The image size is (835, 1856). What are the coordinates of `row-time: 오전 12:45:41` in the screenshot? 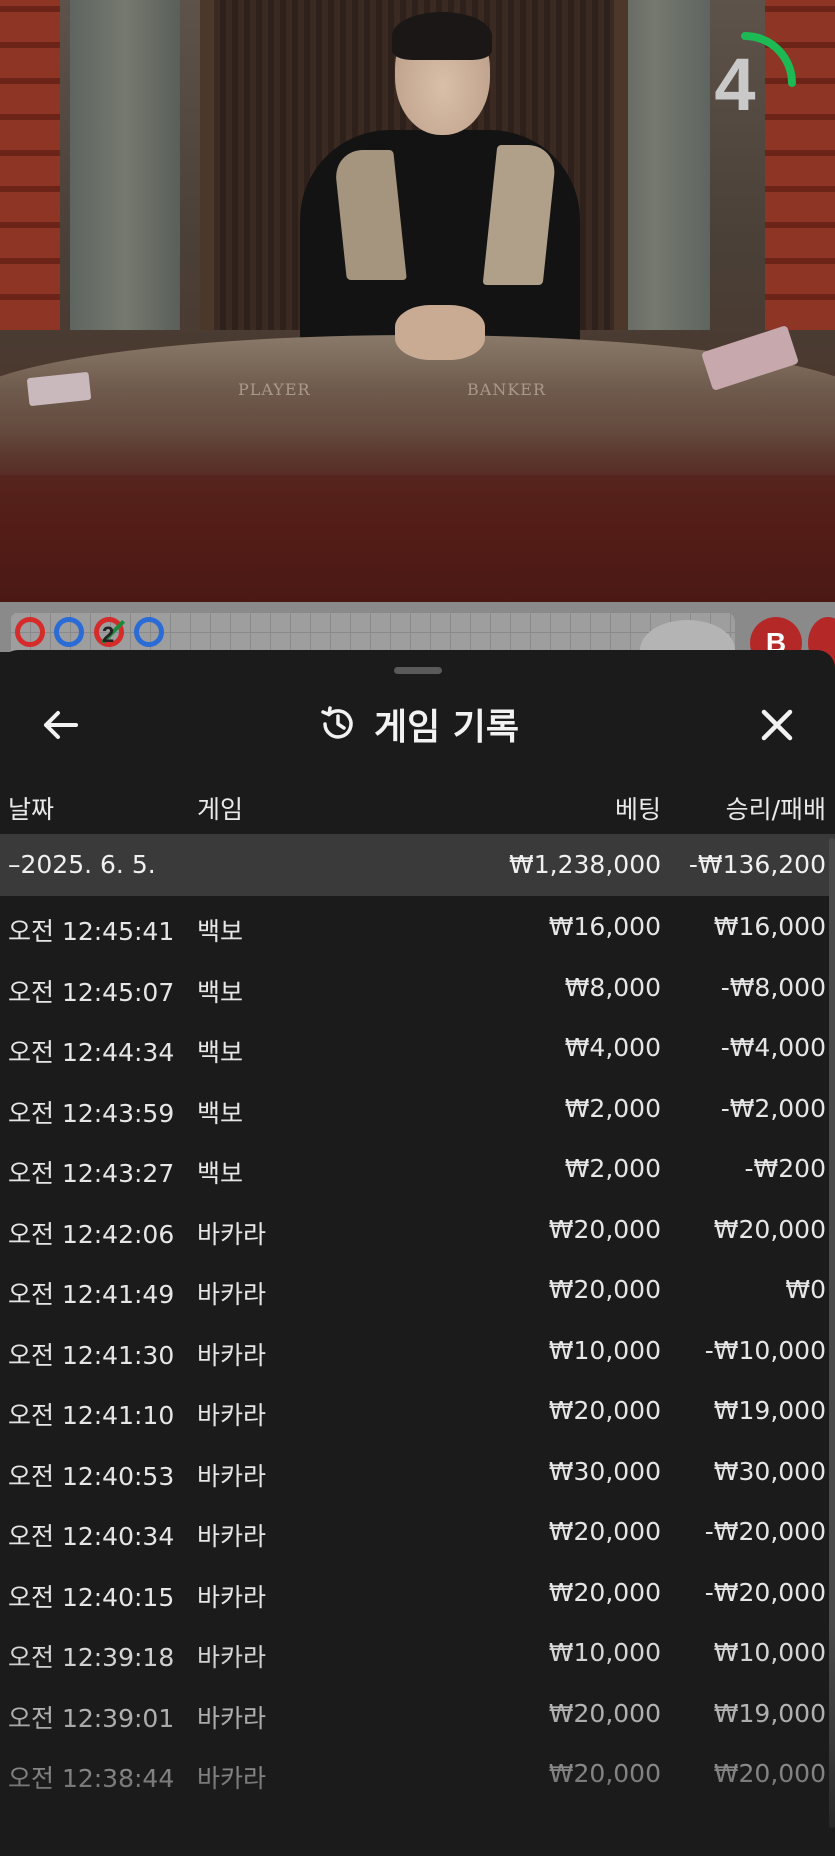 It's located at (91, 931).